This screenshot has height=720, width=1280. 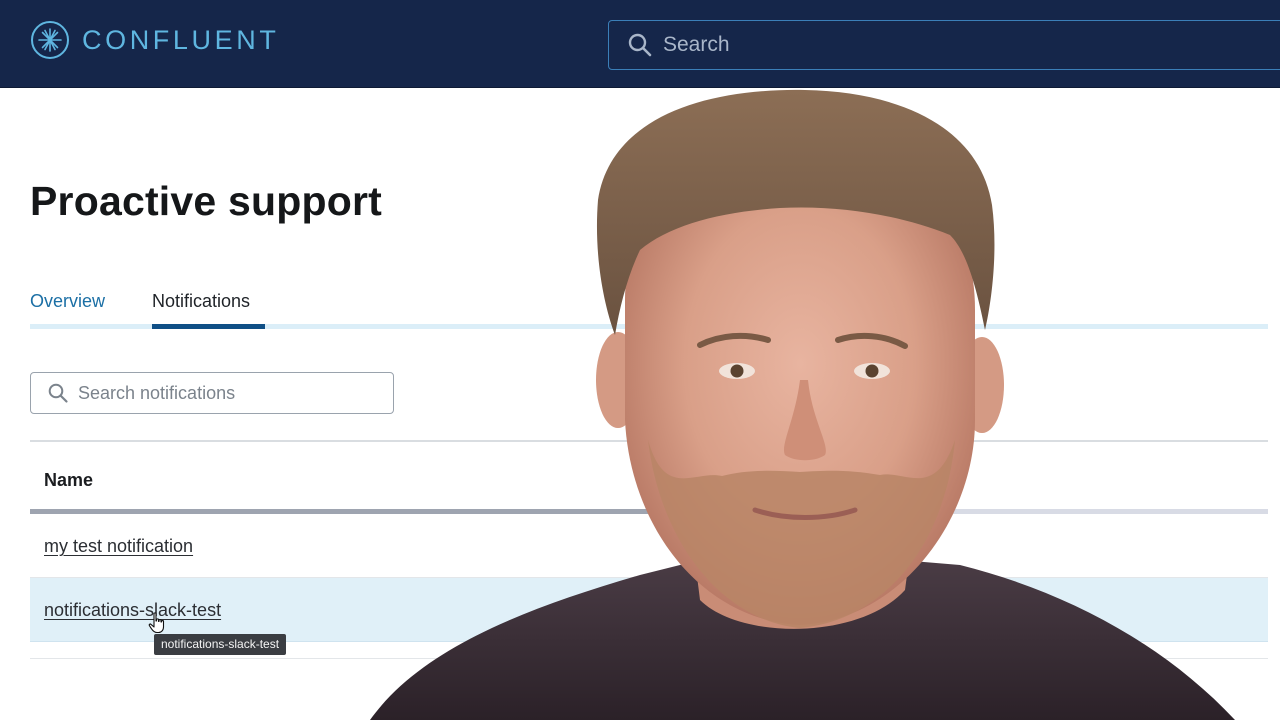 What do you see at coordinates (795, 212) in the screenshot?
I see `presenter-hair` at bounding box center [795, 212].